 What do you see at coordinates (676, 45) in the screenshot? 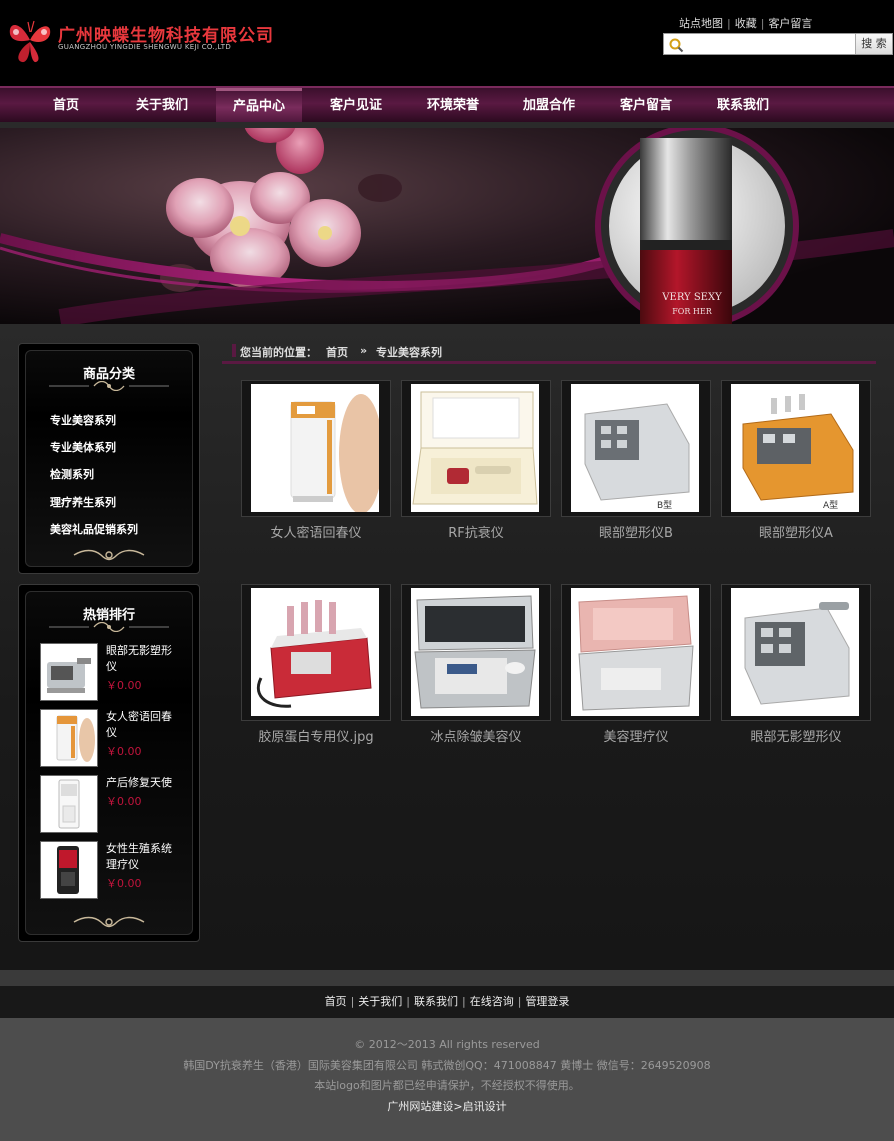
I see `search-icon` at bounding box center [676, 45].